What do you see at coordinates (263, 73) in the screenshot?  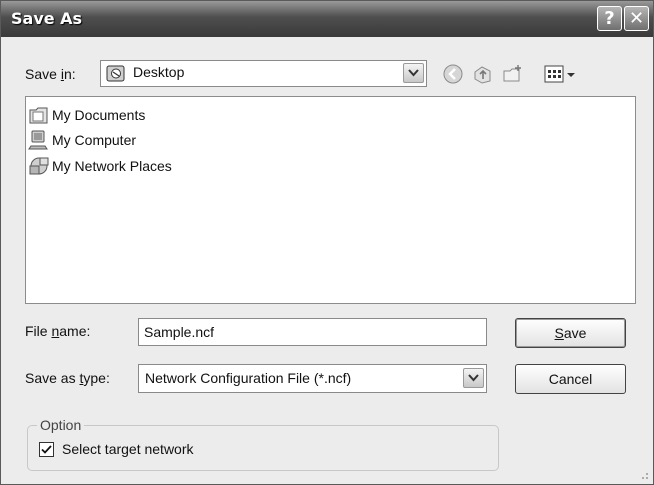 I see `save-in-dropdown: Desktop` at bounding box center [263, 73].